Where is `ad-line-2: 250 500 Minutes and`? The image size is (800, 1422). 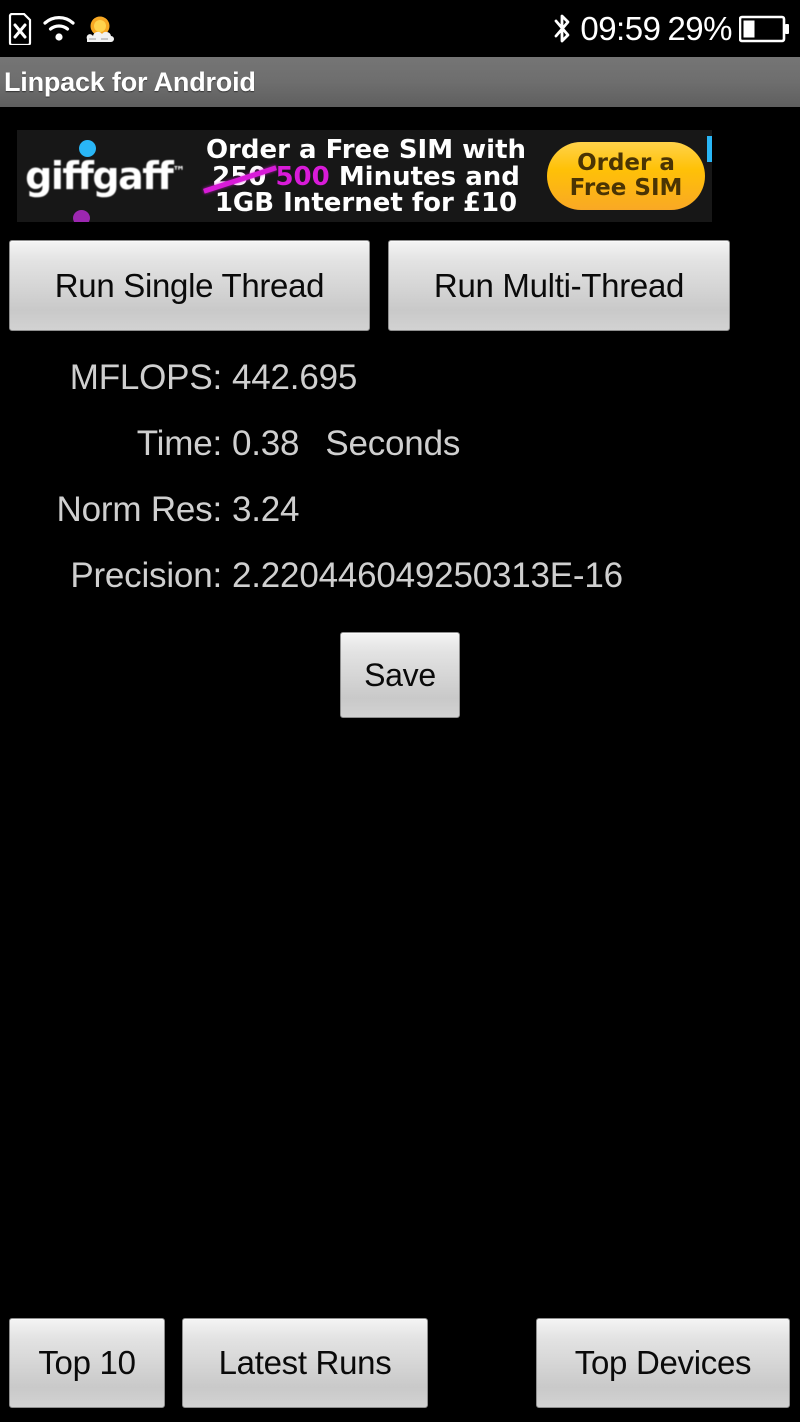 ad-line-2: 250 500 Minutes and is located at coordinates (366, 176).